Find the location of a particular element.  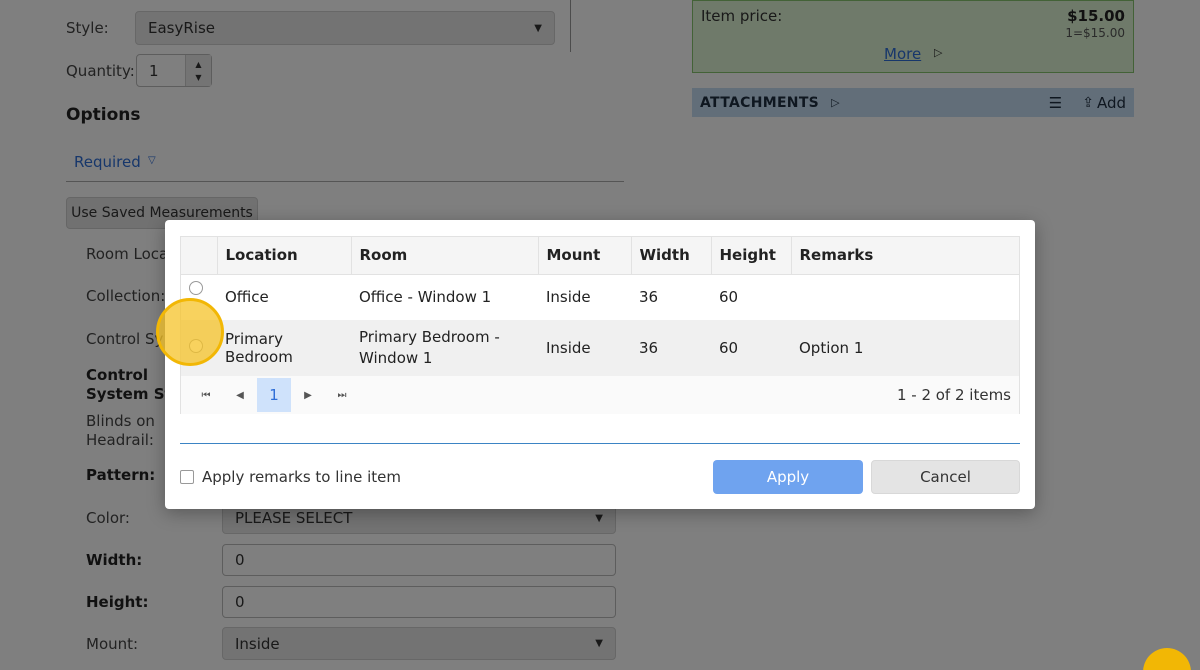

location-cell: Office is located at coordinates (284, 297).